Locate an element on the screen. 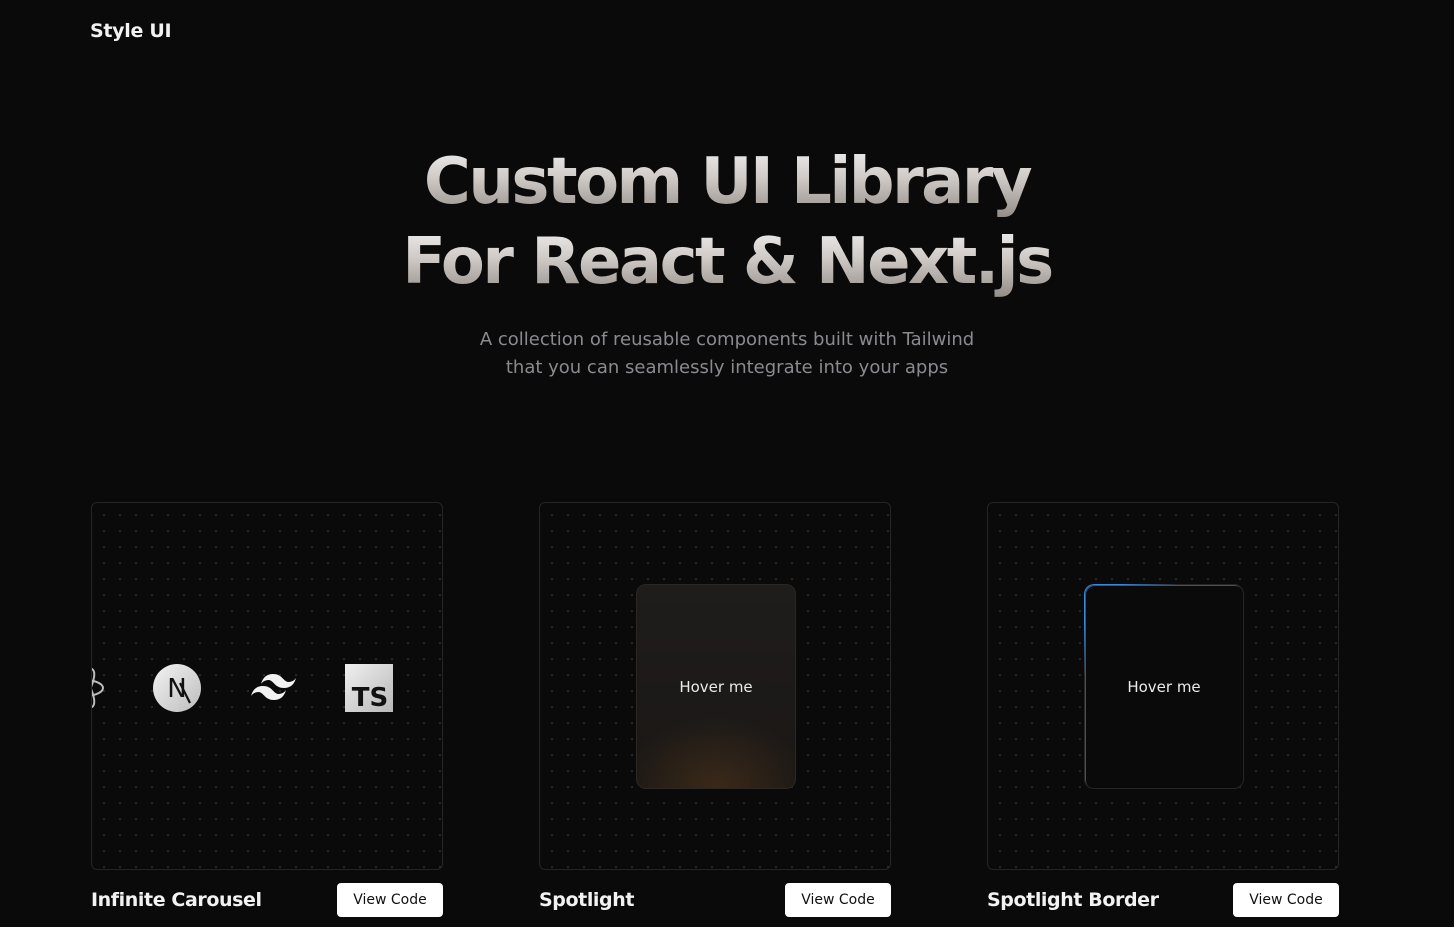 This screenshot has width=1454, height=927. carousel-track: N TS is located at coordinates (267, 688).